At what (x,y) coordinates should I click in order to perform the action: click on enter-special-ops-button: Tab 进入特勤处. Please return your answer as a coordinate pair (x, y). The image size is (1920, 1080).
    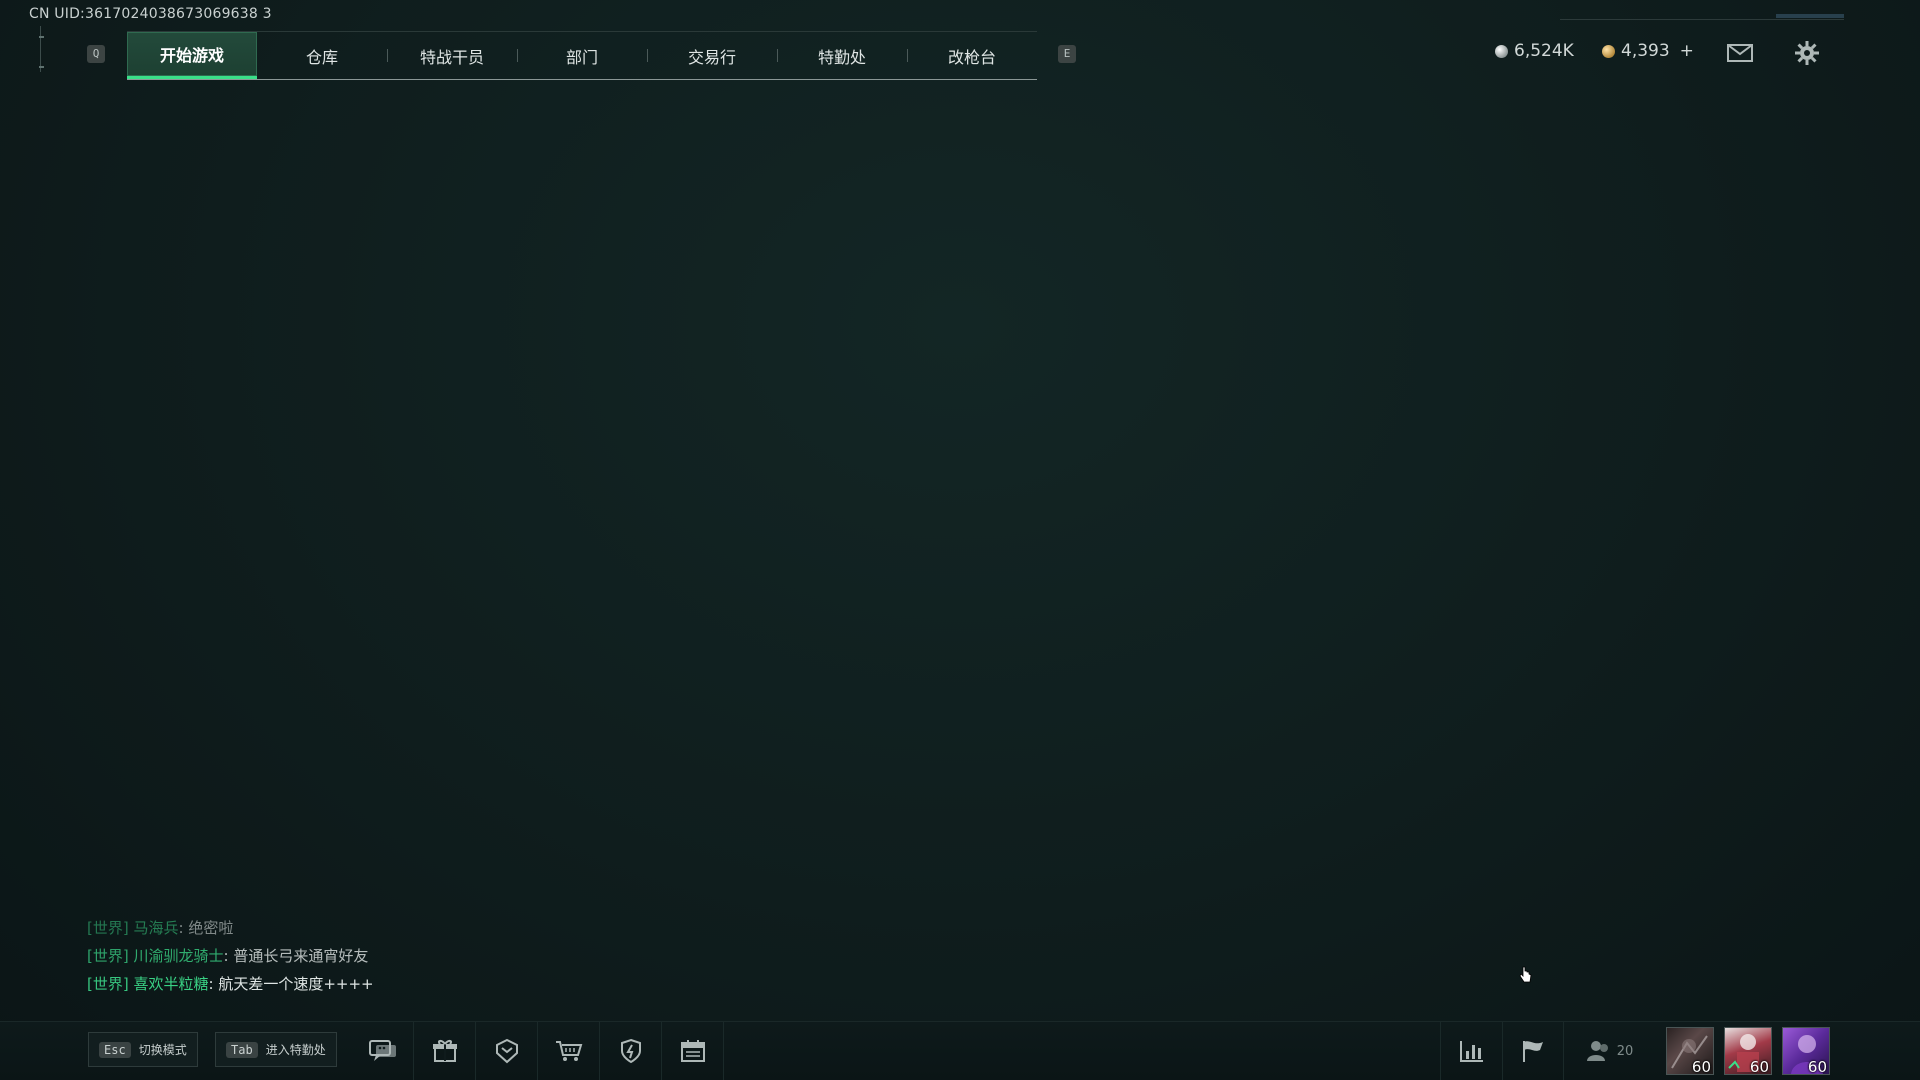
    Looking at the image, I should click on (276, 1049).